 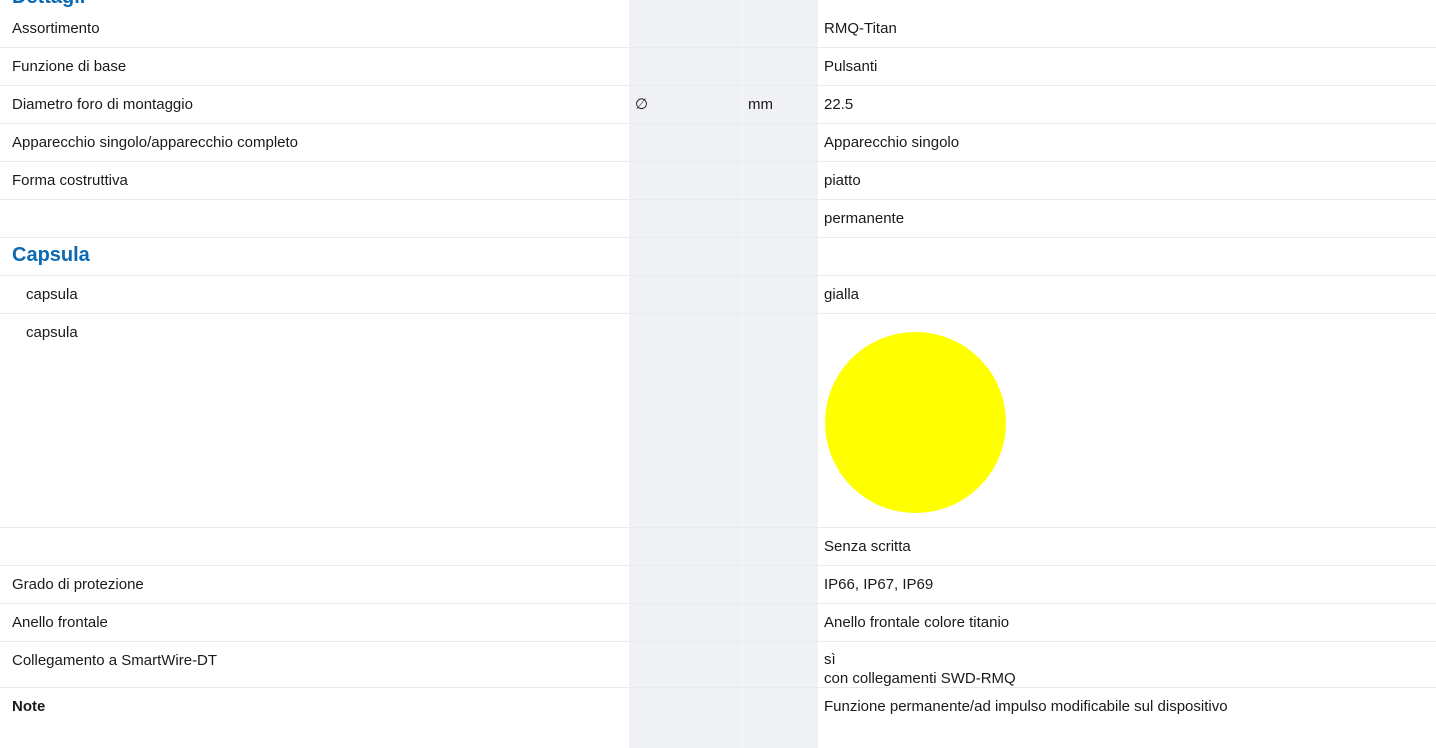 I want to click on spec-row-diametro-foro: Diametro foro di montaggio ∅ mm 22.5, so click(x=718, y=105).